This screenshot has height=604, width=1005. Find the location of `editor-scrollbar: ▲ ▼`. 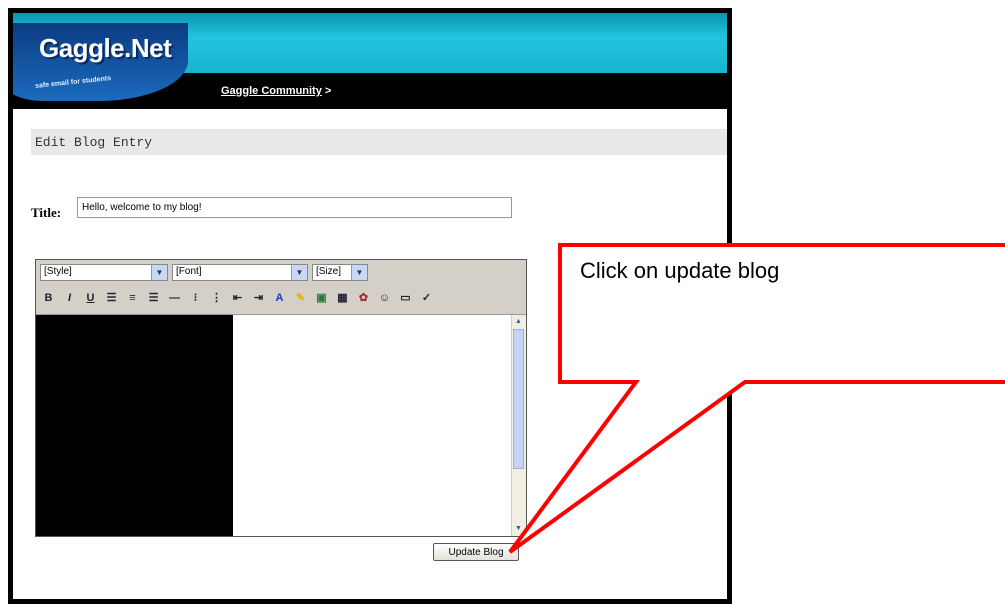

editor-scrollbar: ▲ ▼ is located at coordinates (518, 425).